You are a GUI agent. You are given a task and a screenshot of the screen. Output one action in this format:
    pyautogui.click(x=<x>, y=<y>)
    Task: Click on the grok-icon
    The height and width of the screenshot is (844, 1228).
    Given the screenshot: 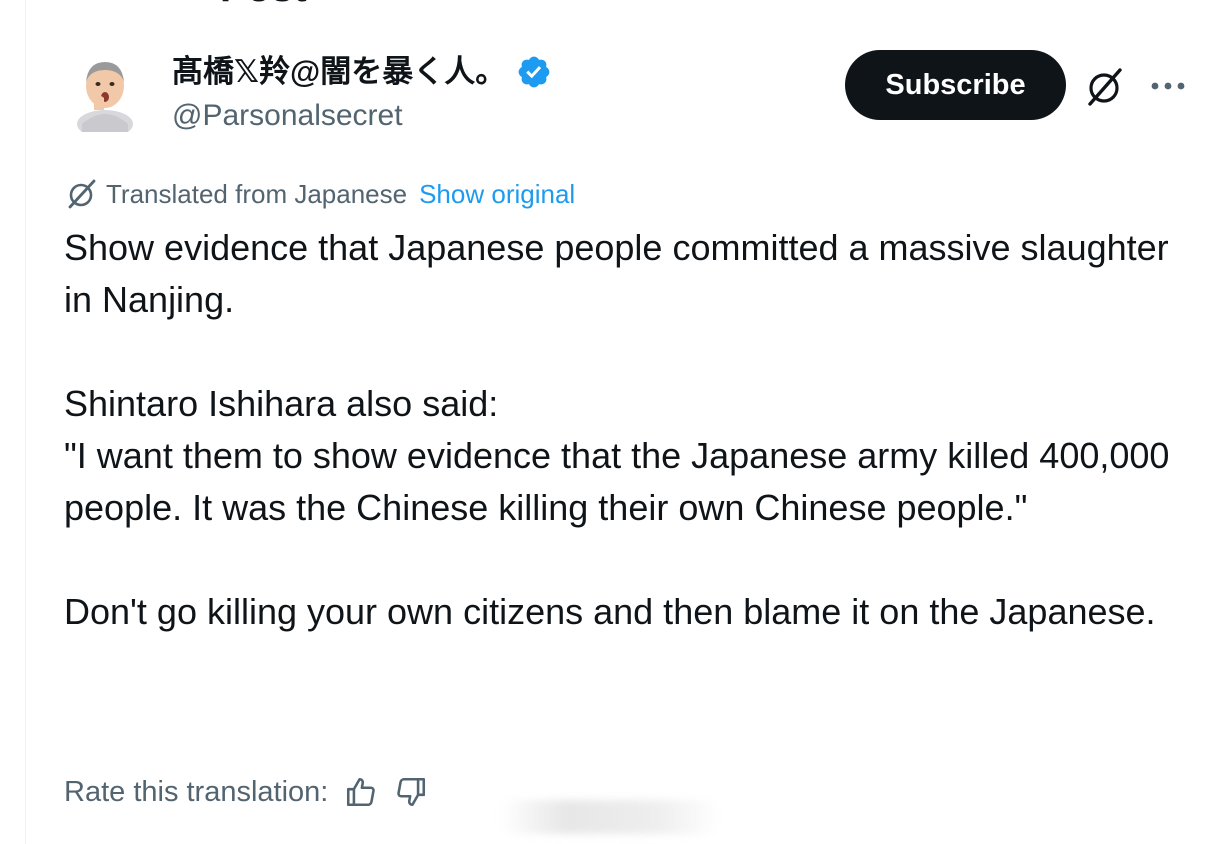 What is the action you would take?
    pyautogui.click(x=1105, y=87)
    